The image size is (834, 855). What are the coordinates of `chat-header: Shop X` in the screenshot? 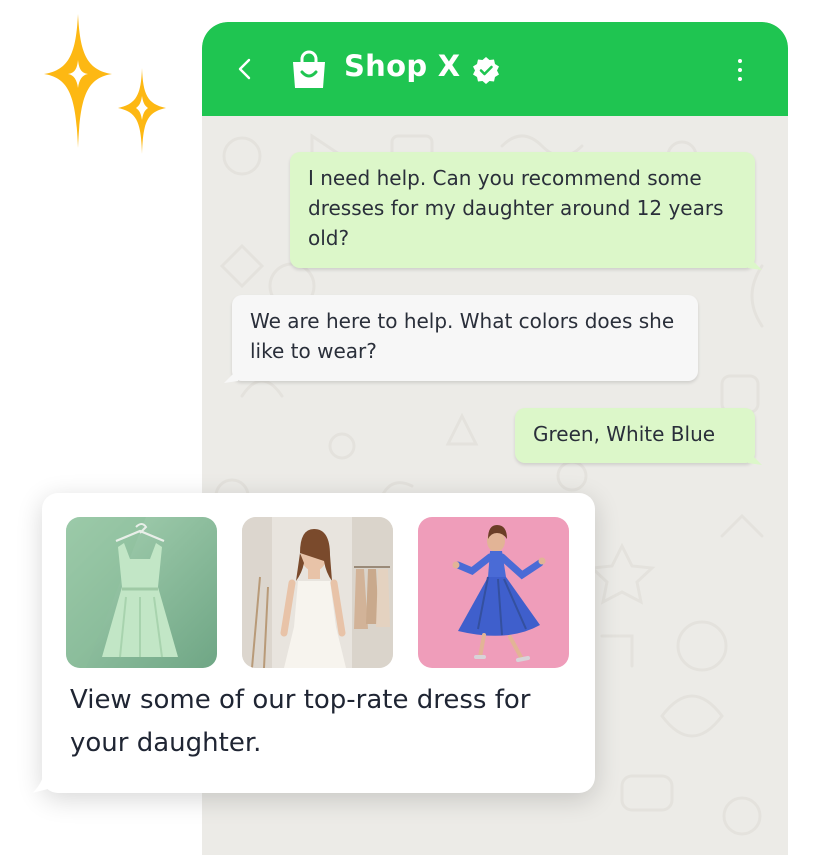 It's located at (495, 69).